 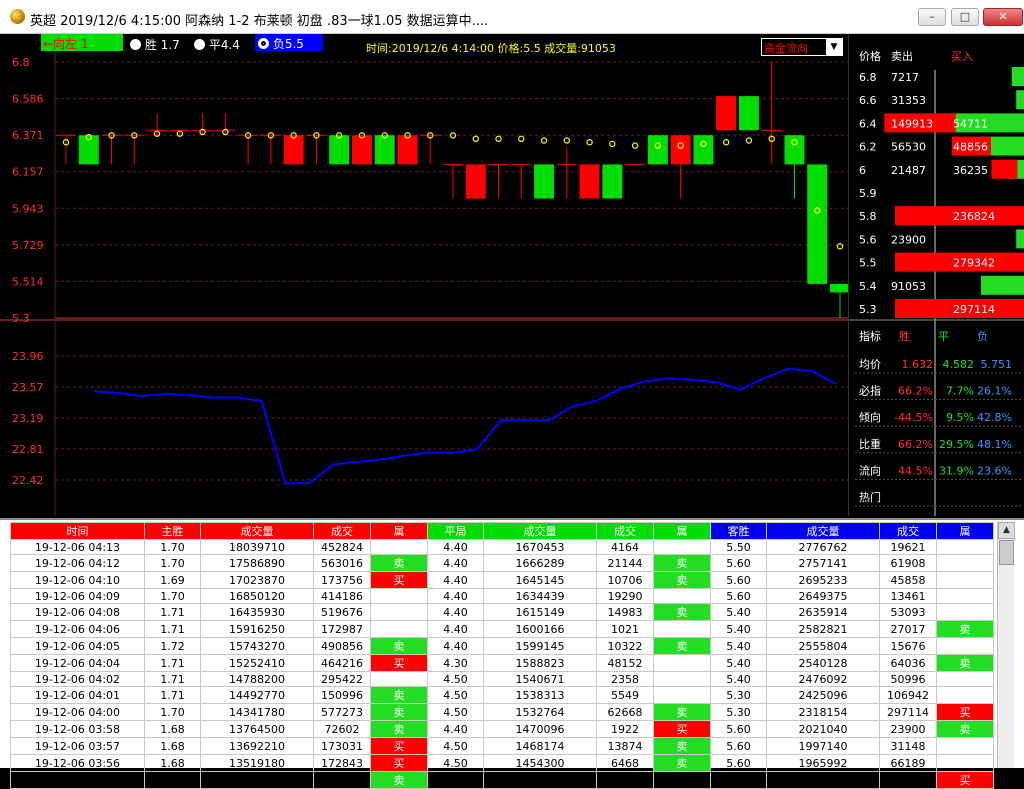 What do you see at coordinates (77, 663) in the screenshot?
I see `table-cell: 19-12-06 04:04` at bounding box center [77, 663].